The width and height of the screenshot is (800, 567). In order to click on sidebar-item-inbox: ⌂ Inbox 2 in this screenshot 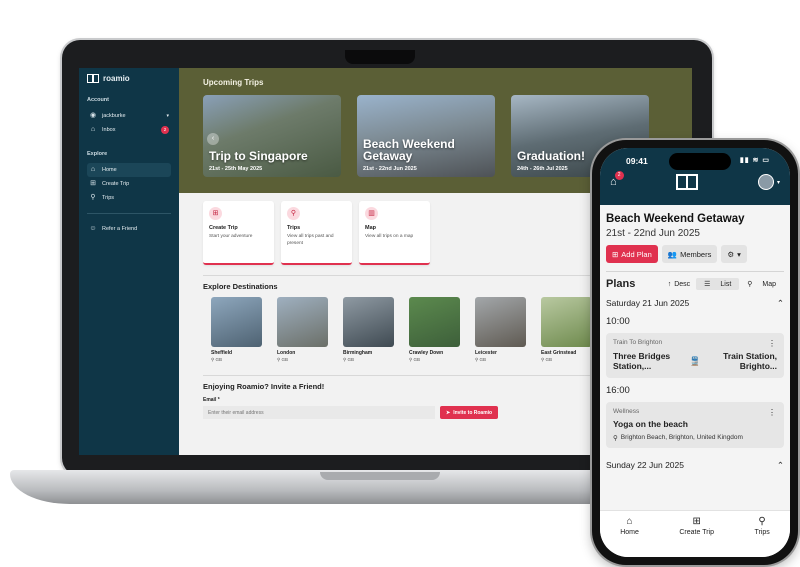, I will do `click(129, 130)`.